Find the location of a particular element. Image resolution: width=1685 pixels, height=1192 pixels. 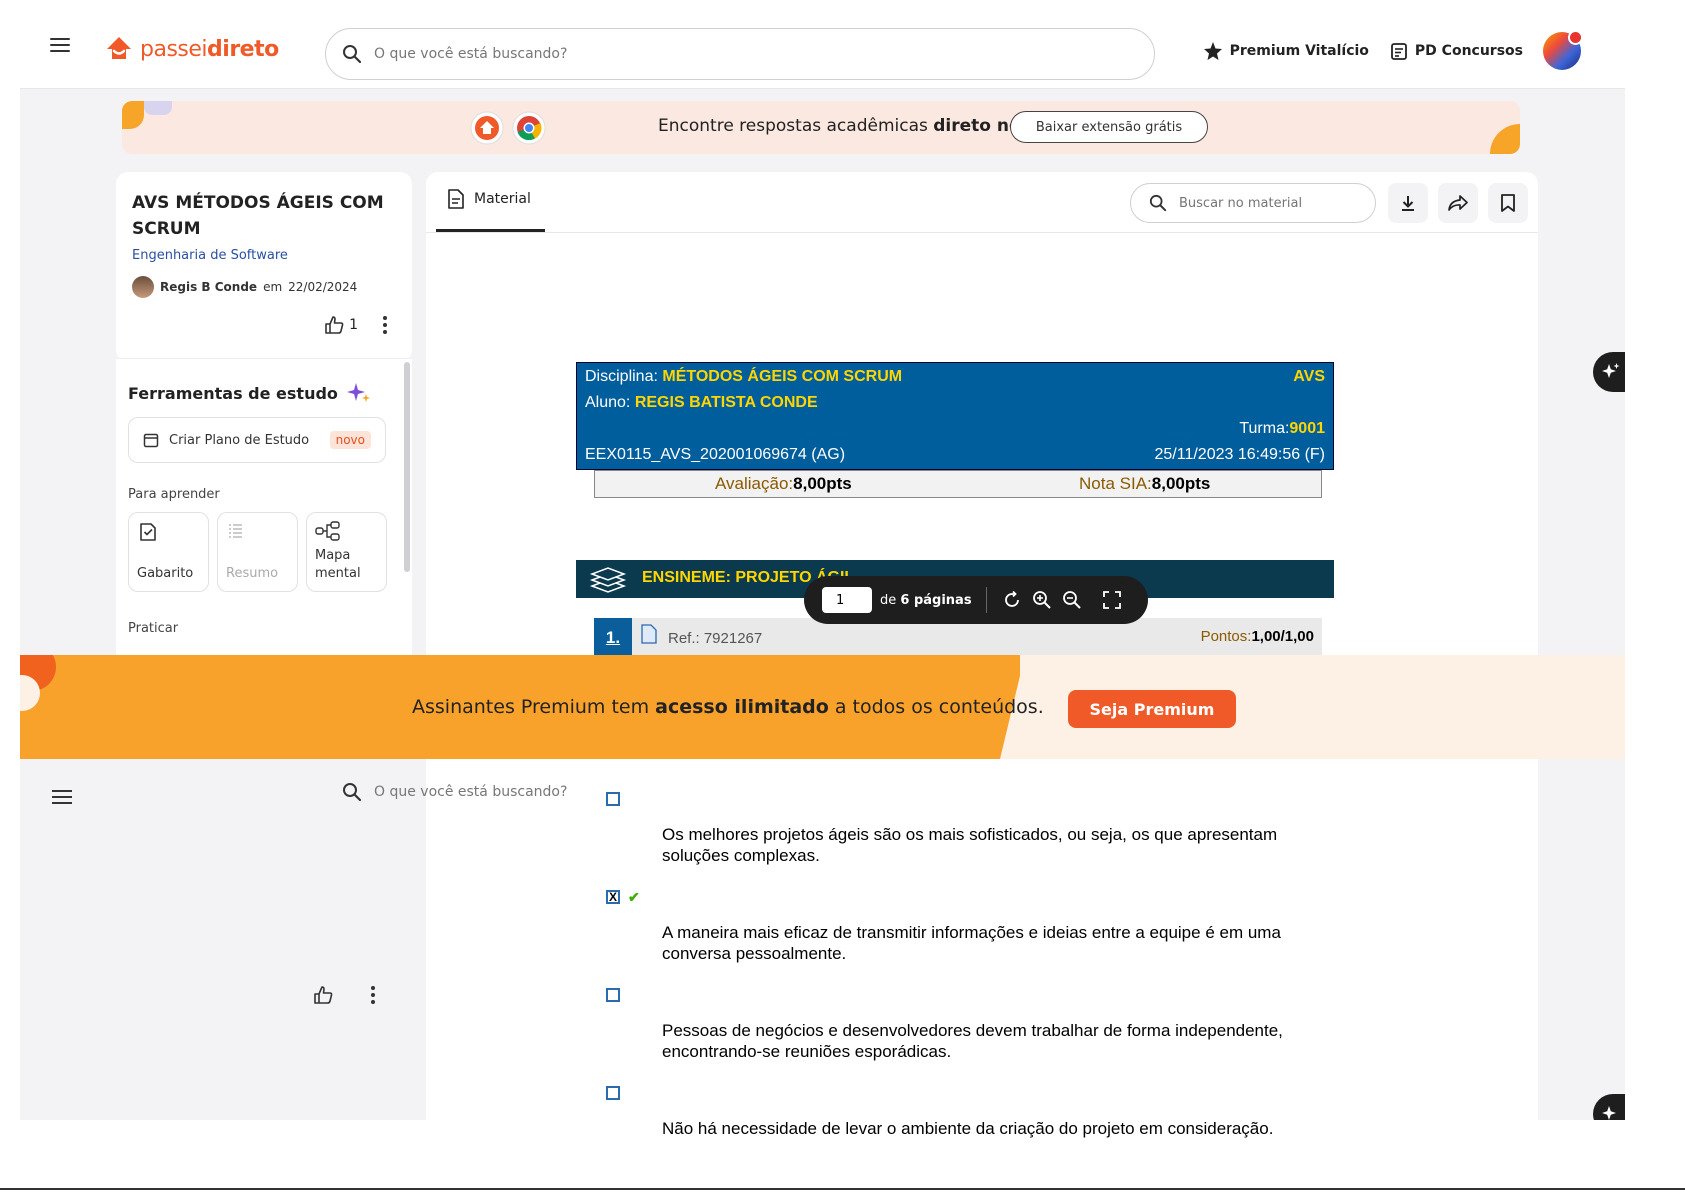

discipline-row: Disciplina: MÉTODOS ÁGEIS COM SCRUM is located at coordinates (744, 376).